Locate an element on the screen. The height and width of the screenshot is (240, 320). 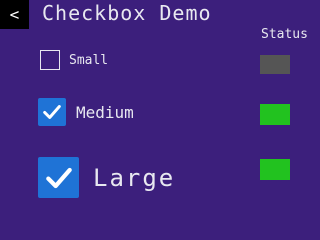
checkbox-row-large: Large is located at coordinates (106, 177).